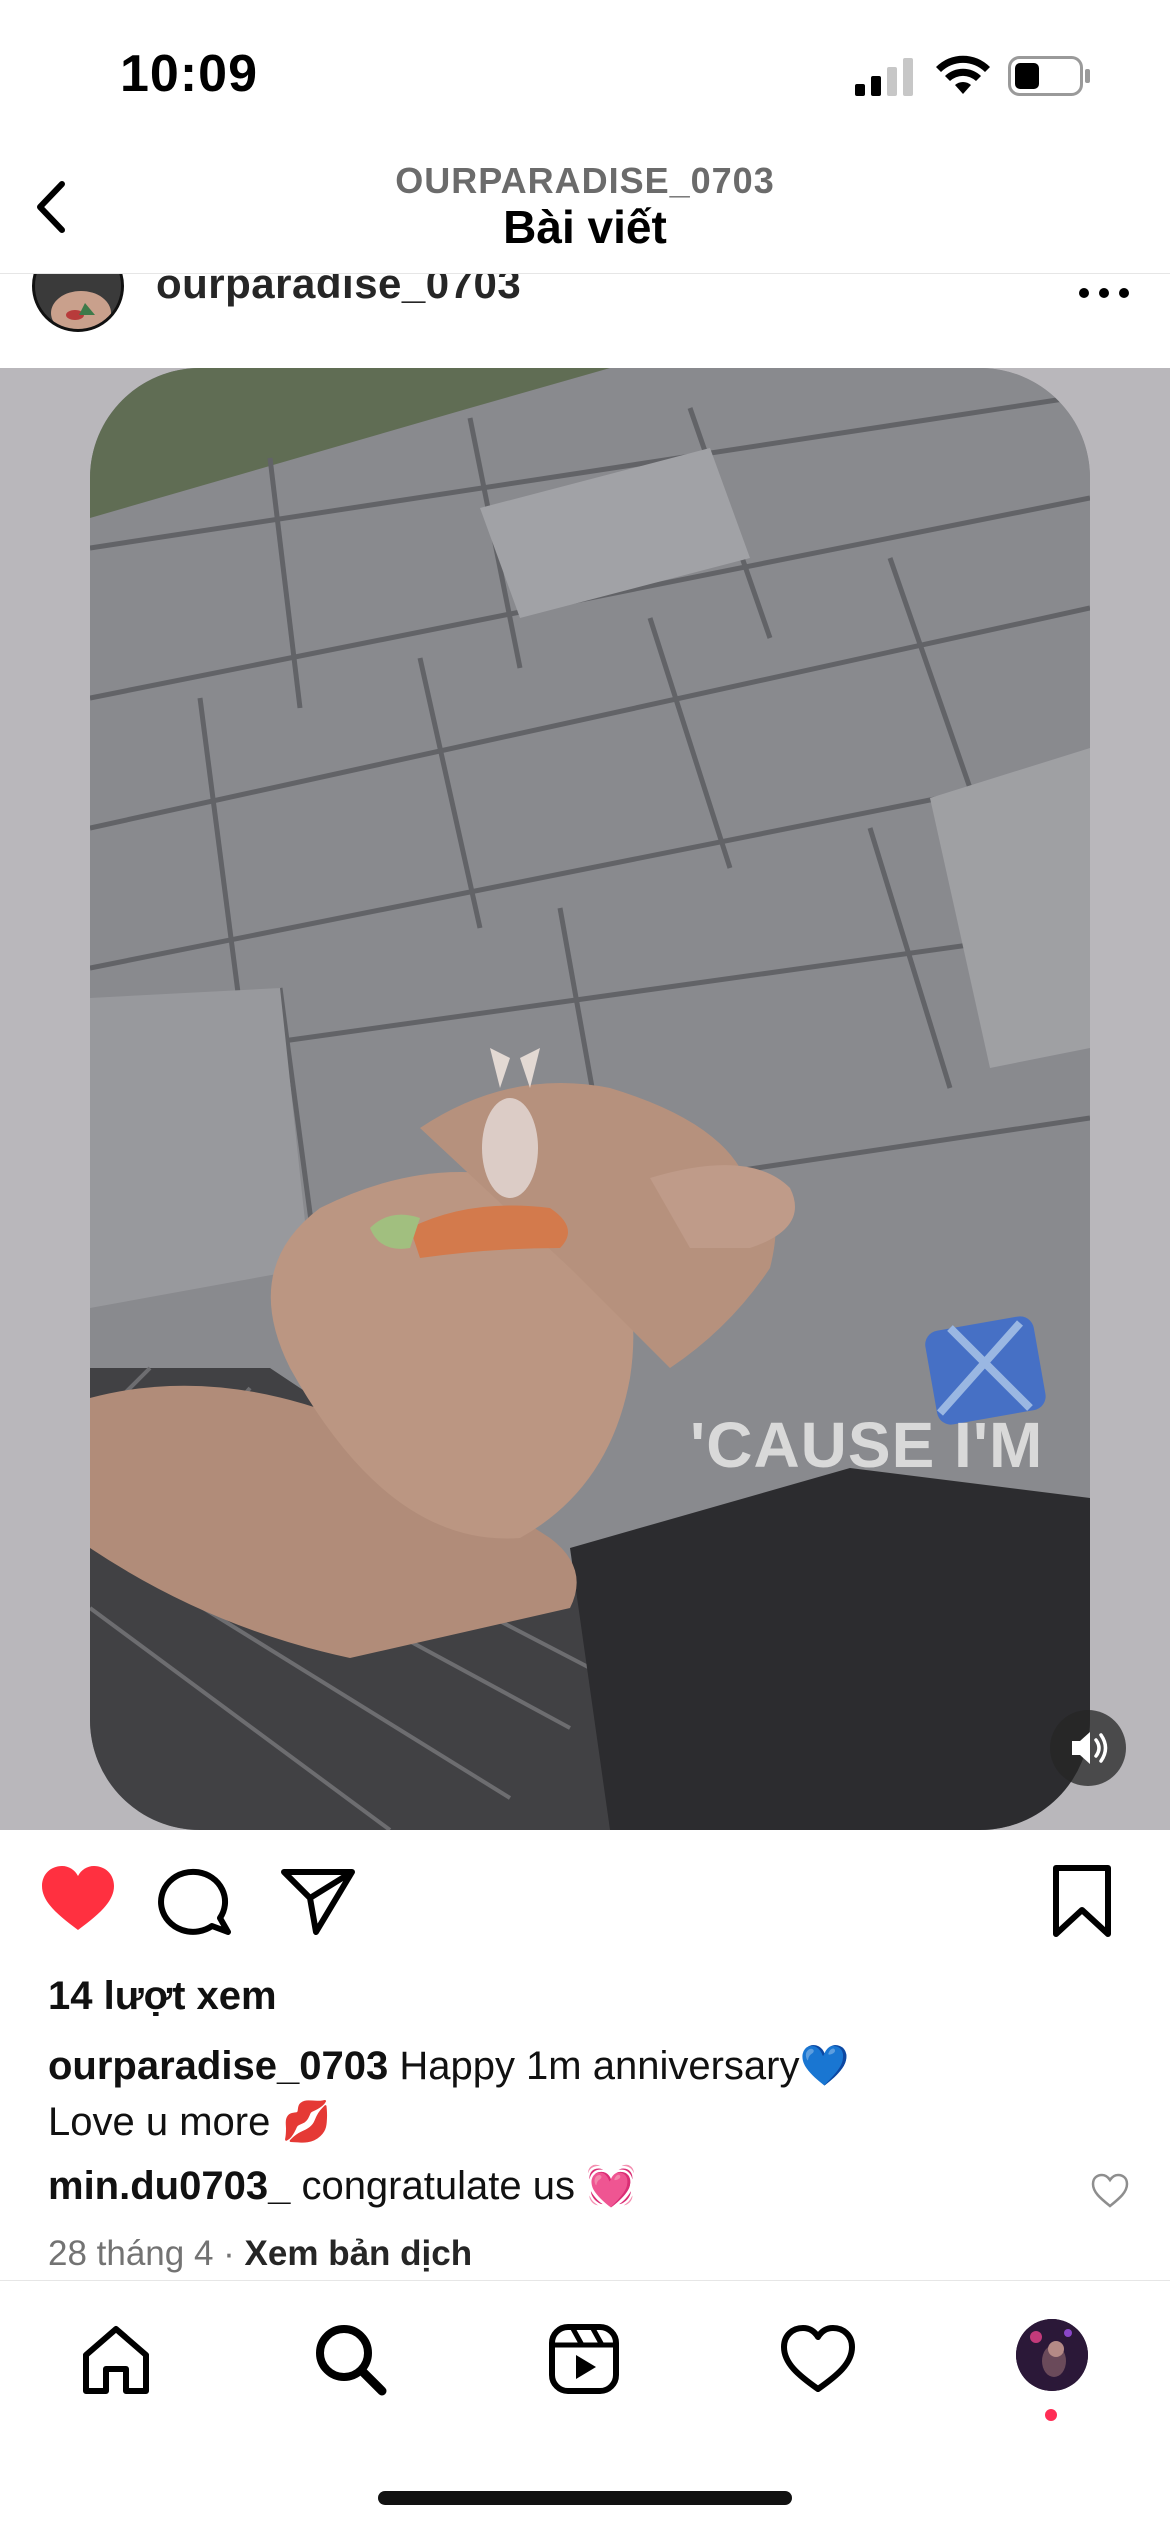 The image size is (1170, 2532). What do you see at coordinates (963, 74) in the screenshot?
I see `wifi-icon` at bounding box center [963, 74].